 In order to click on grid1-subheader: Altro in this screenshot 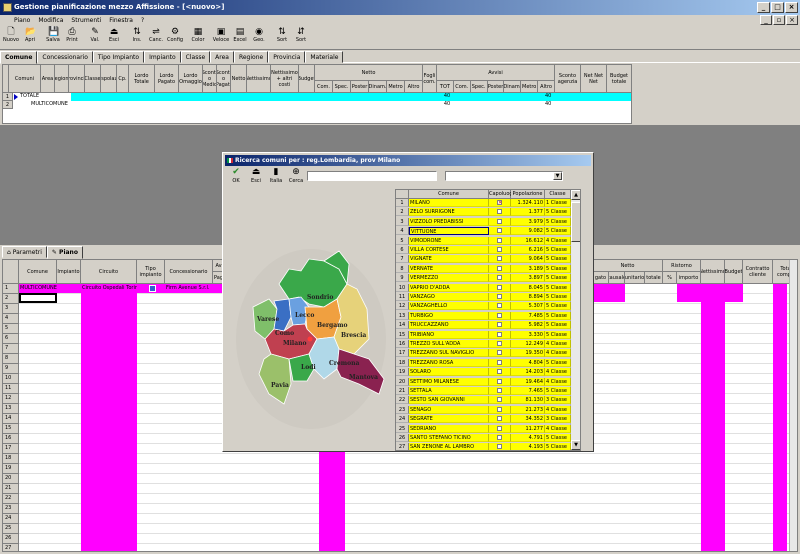, I will do `click(414, 87)`.